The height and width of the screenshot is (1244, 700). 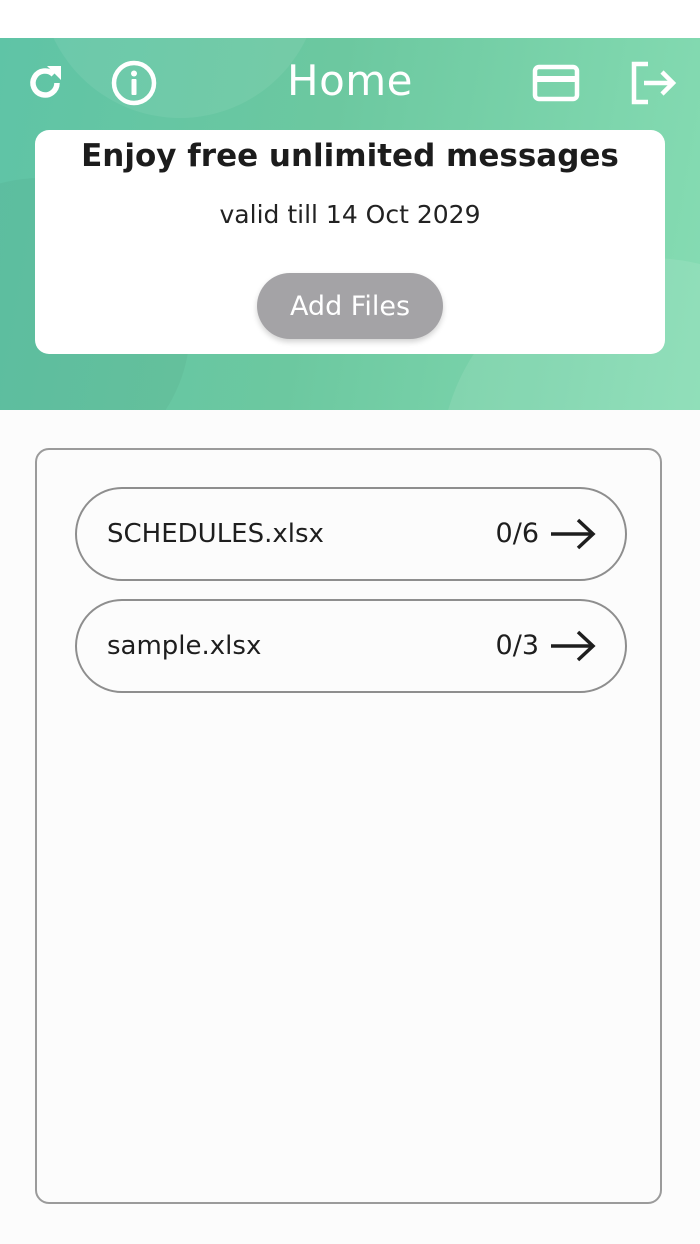 What do you see at coordinates (350, 19) in the screenshot?
I see `status-bar` at bounding box center [350, 19].